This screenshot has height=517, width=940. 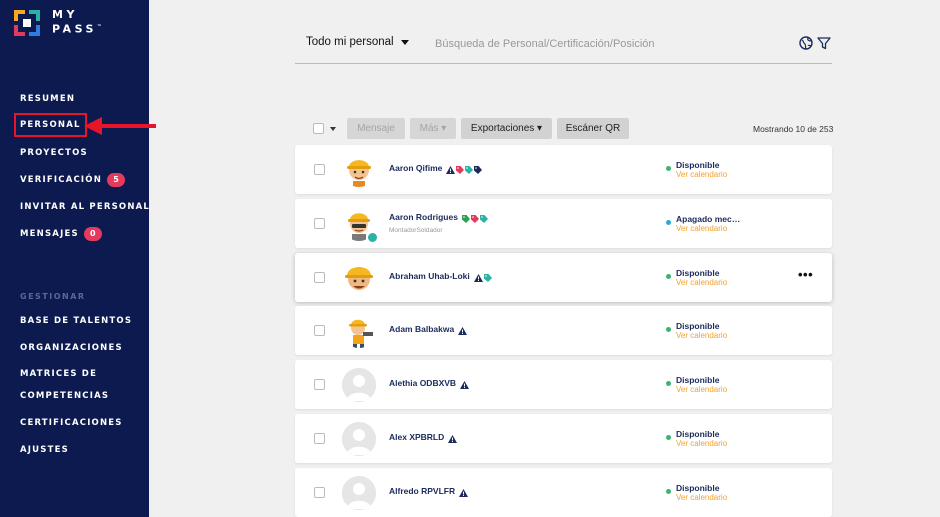 What do you see at coordinates (429, 383) in the screenshot?
I see `person-name: Alethia ODBXVB` at bounding box center [429, 383].